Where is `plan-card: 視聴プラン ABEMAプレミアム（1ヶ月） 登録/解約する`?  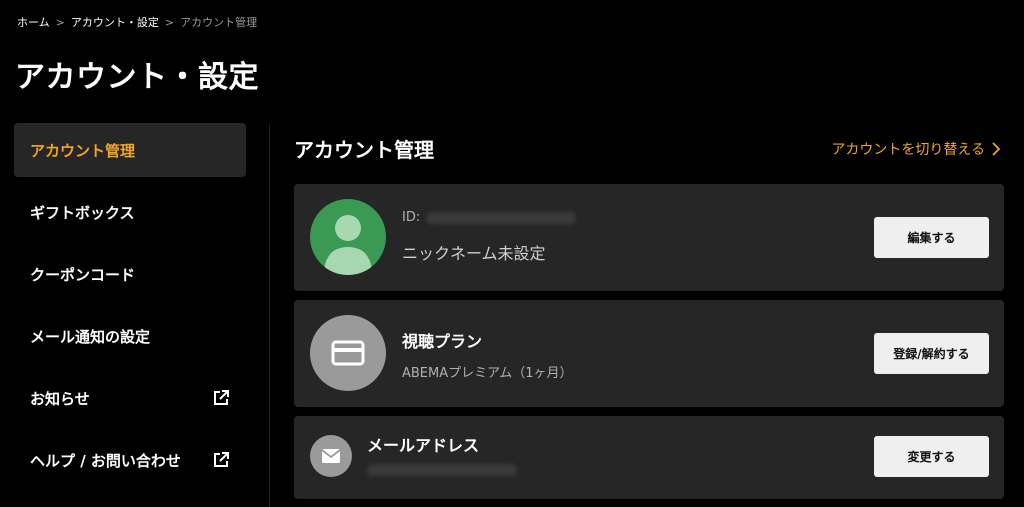
plan-card: 視聴プラン ABEMAプレミアム（1ヶ月） 登録/解約する is located at coordinates (649, 353).